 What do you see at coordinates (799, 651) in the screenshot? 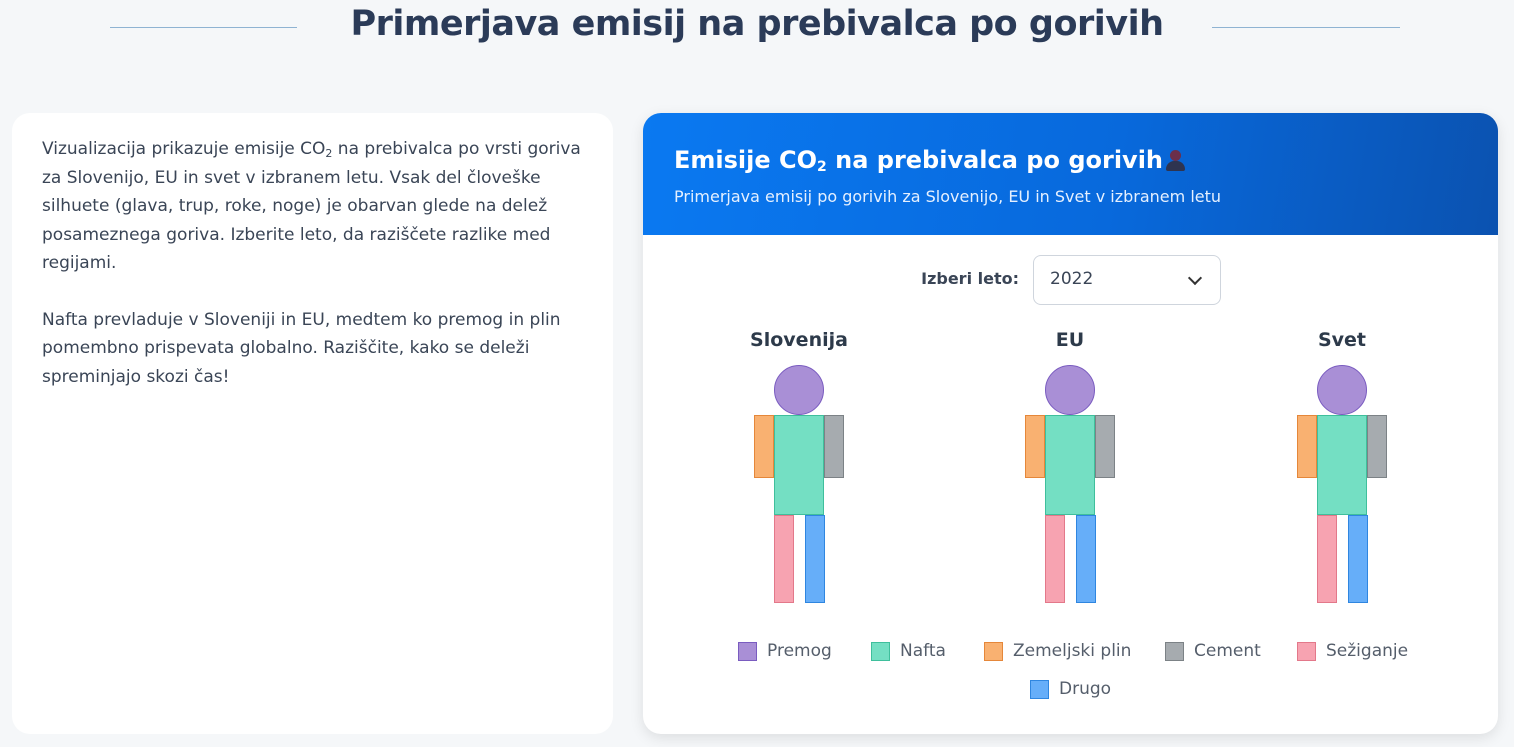
I see `legend-label: Premog` at bounding box center [799, 651].